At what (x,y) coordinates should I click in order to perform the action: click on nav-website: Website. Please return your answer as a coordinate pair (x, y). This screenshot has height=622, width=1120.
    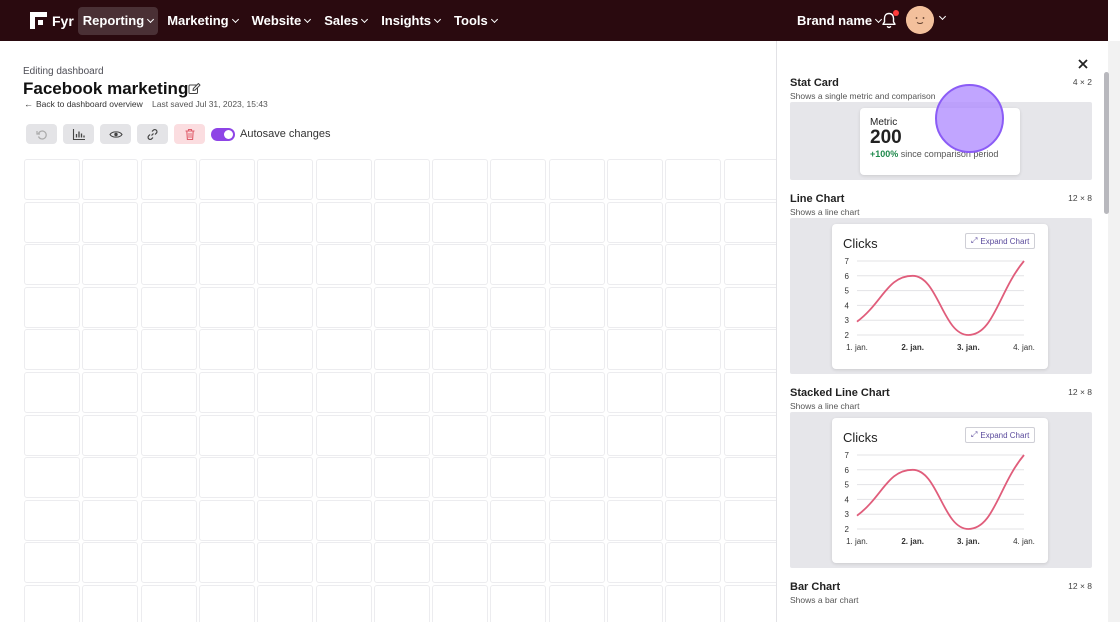
    Looking at the image, I should click on (281, 21).